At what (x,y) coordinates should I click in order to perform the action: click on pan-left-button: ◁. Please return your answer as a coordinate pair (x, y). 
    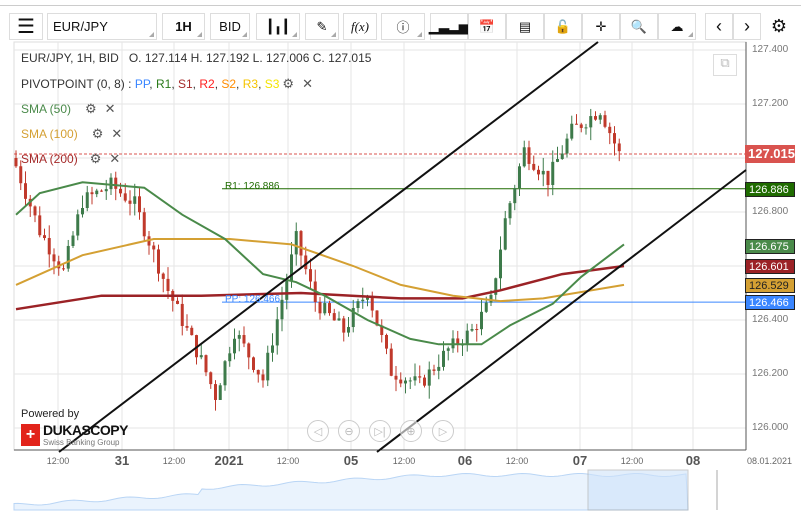
    Looking at the image, I should click on (318, 431).